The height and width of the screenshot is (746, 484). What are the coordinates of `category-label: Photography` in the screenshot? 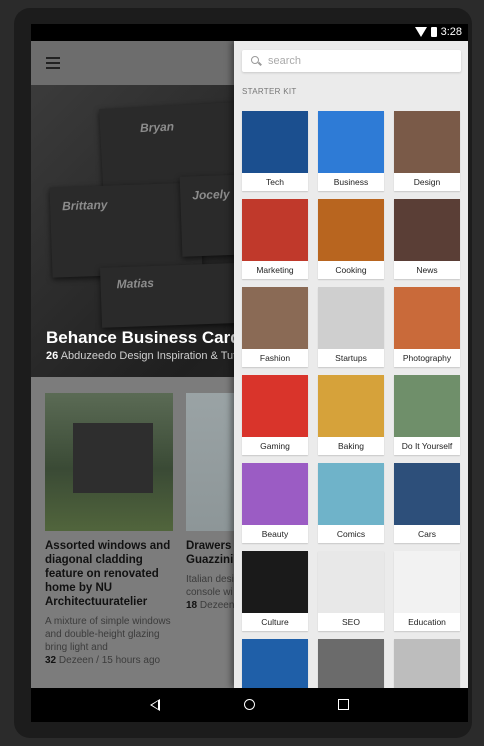 It's located at (427, 358).